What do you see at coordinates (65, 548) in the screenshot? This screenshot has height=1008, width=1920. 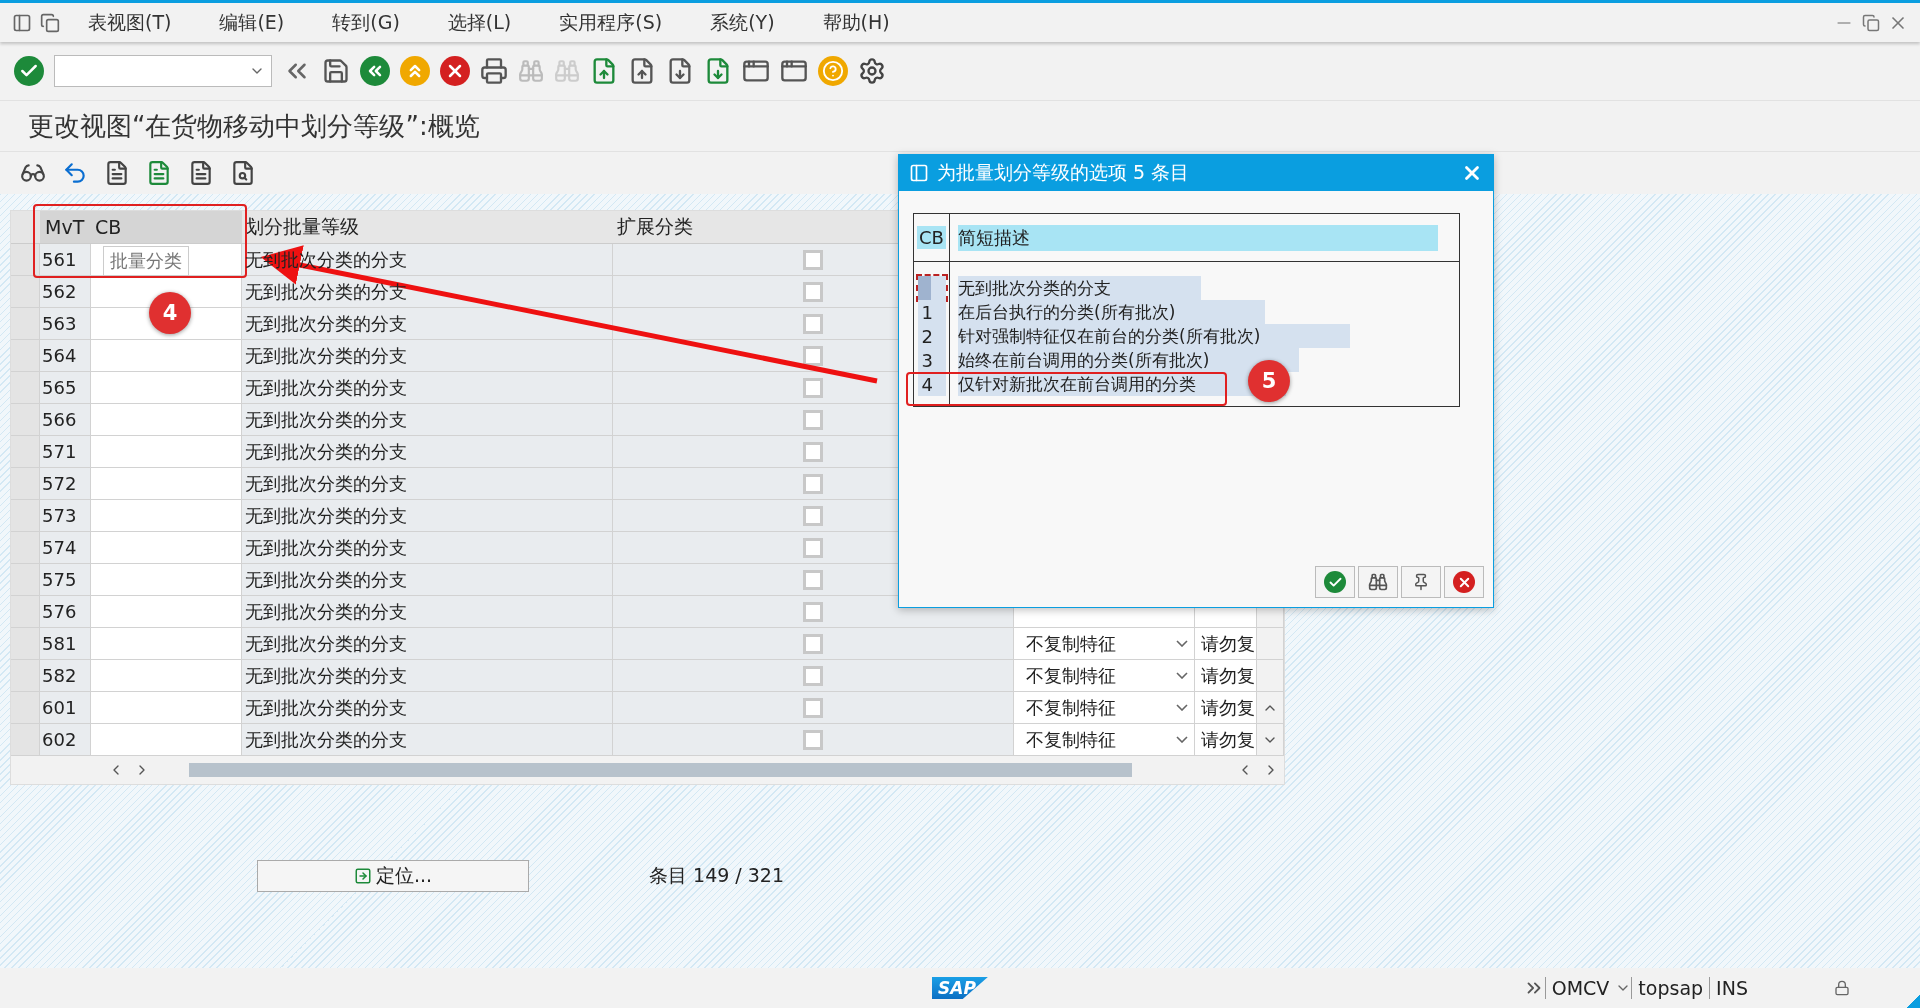 I see `table-cell: 574` at bounding box center [65, 548].